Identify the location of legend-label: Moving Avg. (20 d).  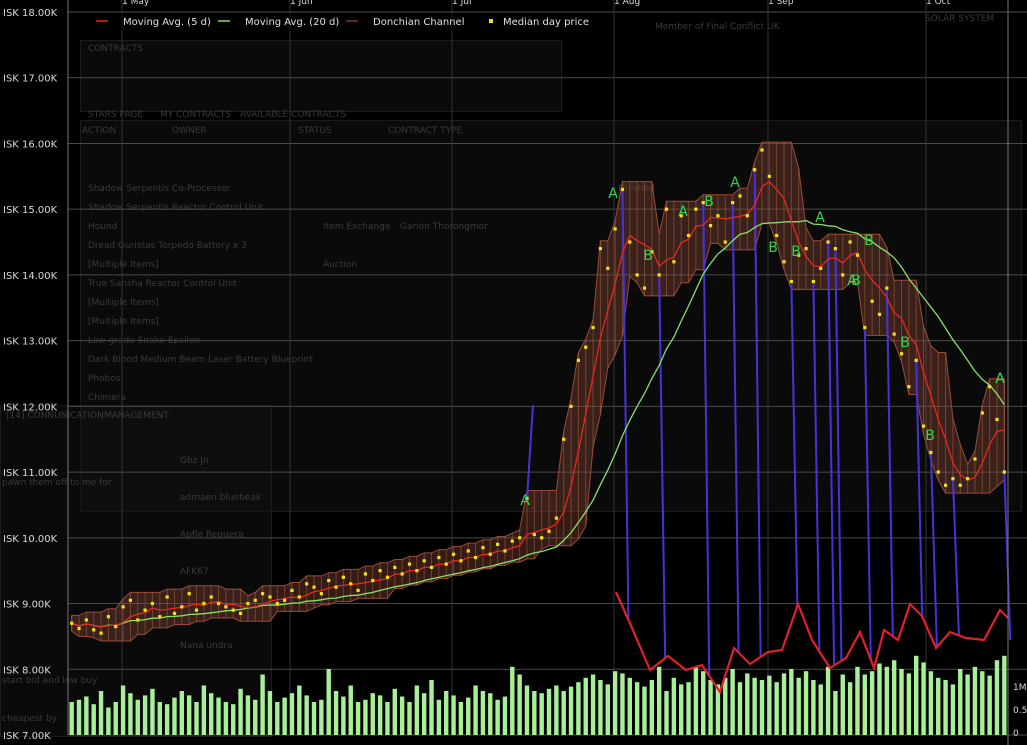
(292, 22).